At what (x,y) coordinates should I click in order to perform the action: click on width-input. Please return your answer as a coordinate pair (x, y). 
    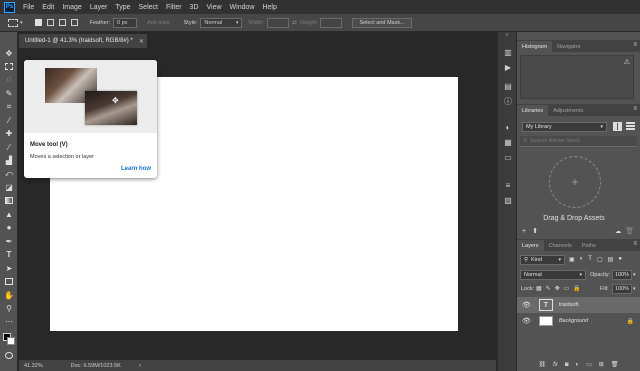
    Looking at the image, I should click on (277, 22).